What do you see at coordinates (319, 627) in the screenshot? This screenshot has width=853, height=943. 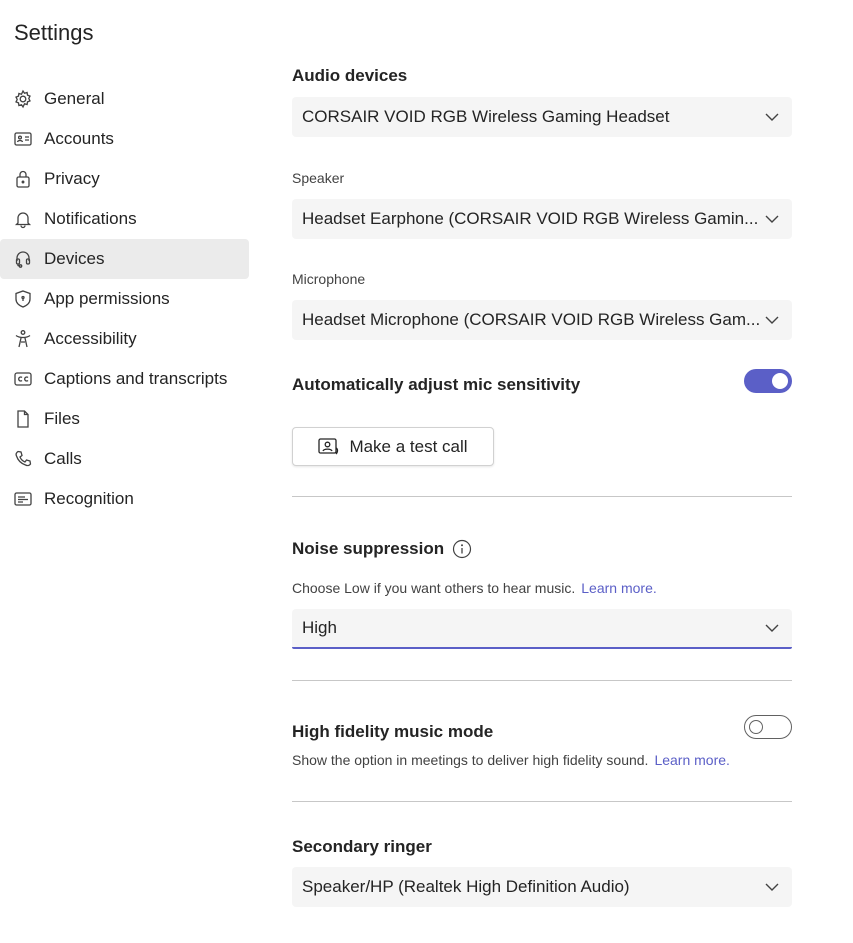 I see `dropdown-value: High` at bounding box center [319, 627].